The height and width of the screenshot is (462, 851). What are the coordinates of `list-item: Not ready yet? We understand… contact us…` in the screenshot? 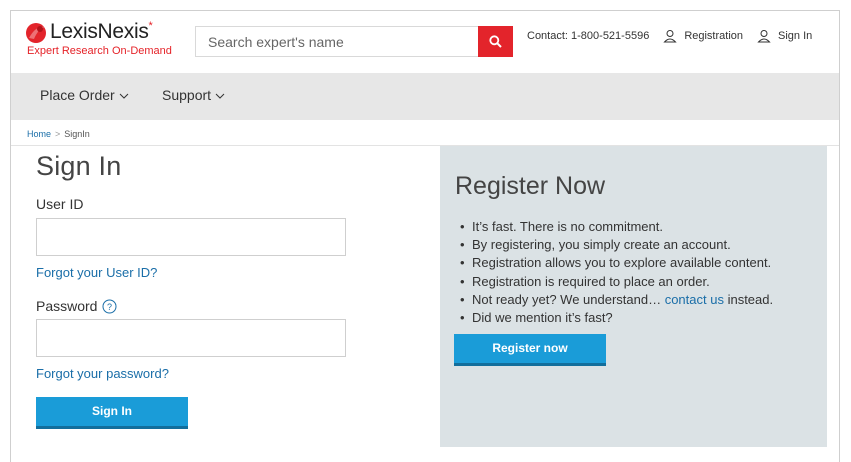 It's located at (616, 300).